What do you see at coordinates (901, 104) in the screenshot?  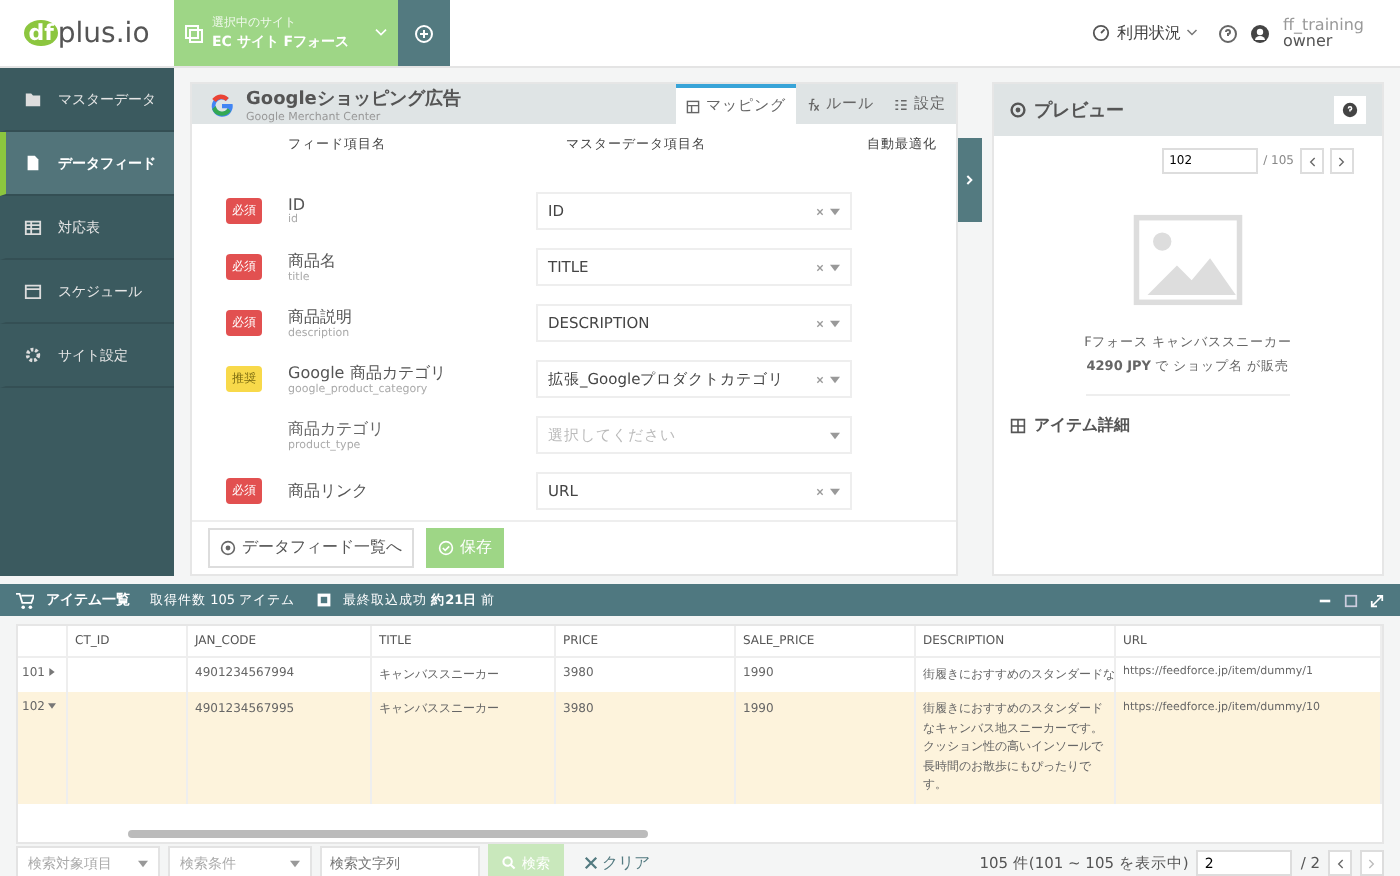 I see `list-icon` at bounding box center [901, 104].